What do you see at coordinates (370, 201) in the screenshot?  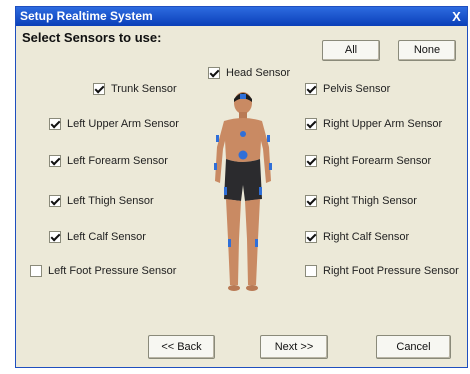 I see `right-thigh-sensor-label: Right Thigh Sensor` at bounding box center [370, 201].